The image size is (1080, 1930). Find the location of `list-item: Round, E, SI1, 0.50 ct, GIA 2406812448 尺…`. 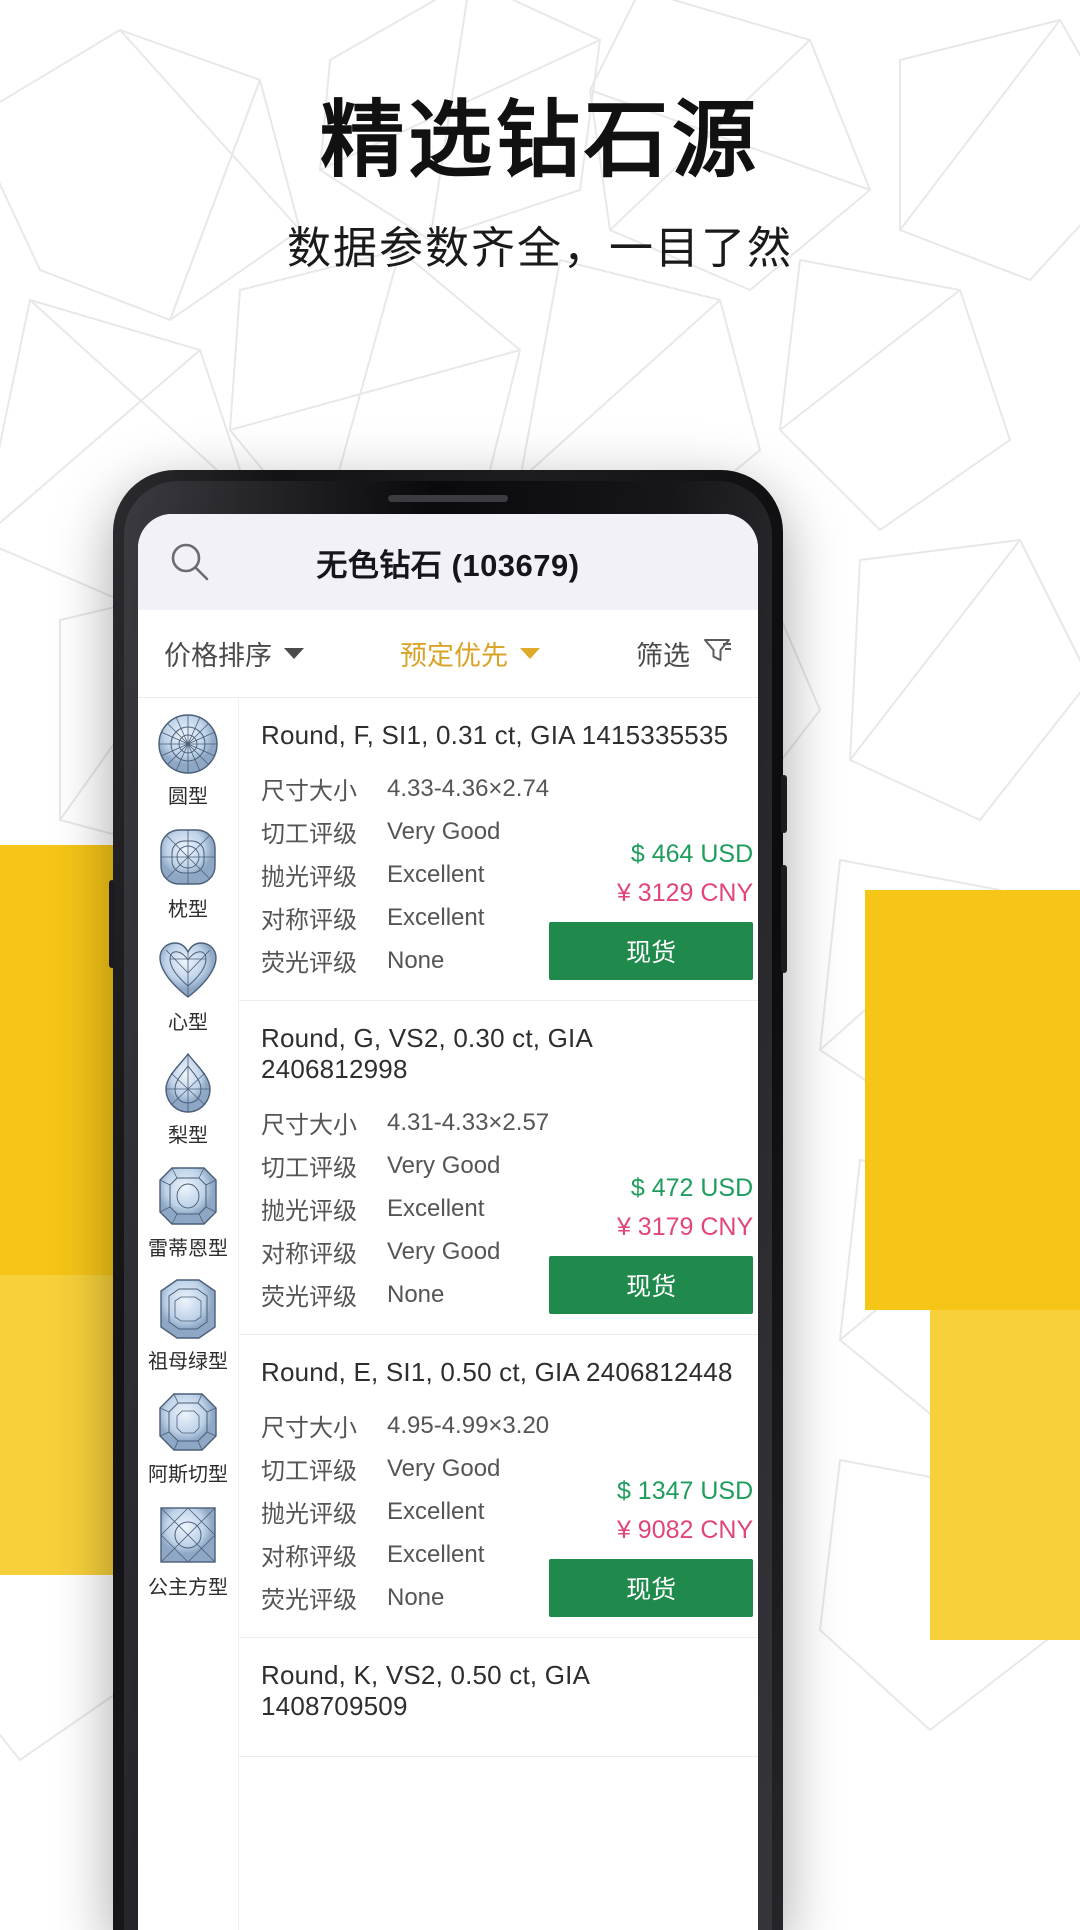

list-item: Round, E, SI1, 0.50 ct, GIA 2406812448 尺… is located at coordinates (498, 1486).